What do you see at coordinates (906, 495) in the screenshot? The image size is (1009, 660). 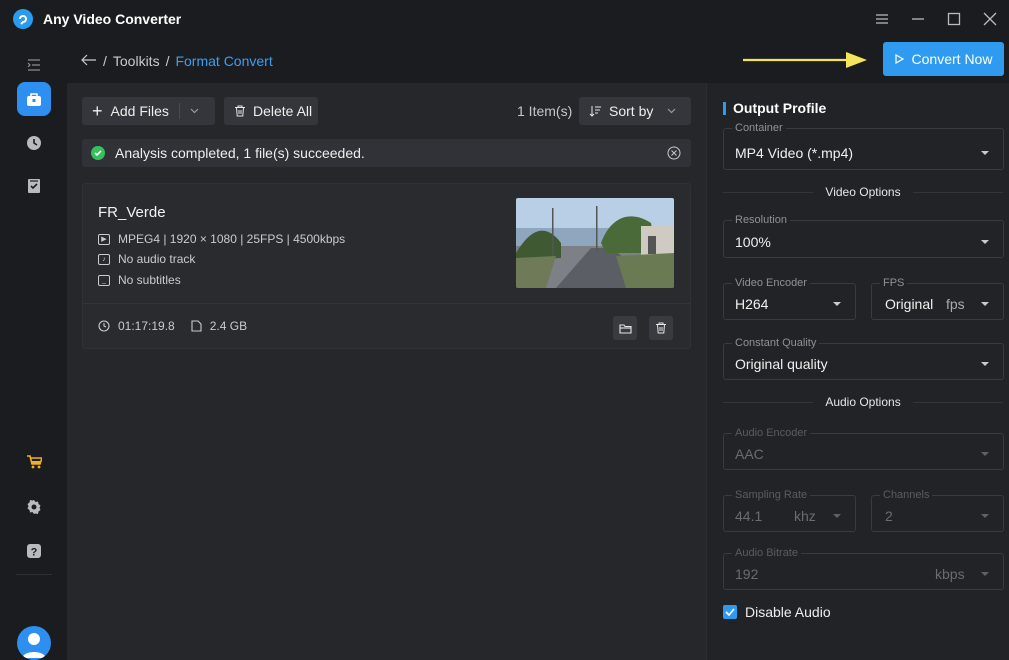 I see `channels-label: Channels` at bounding box center [906, 495].